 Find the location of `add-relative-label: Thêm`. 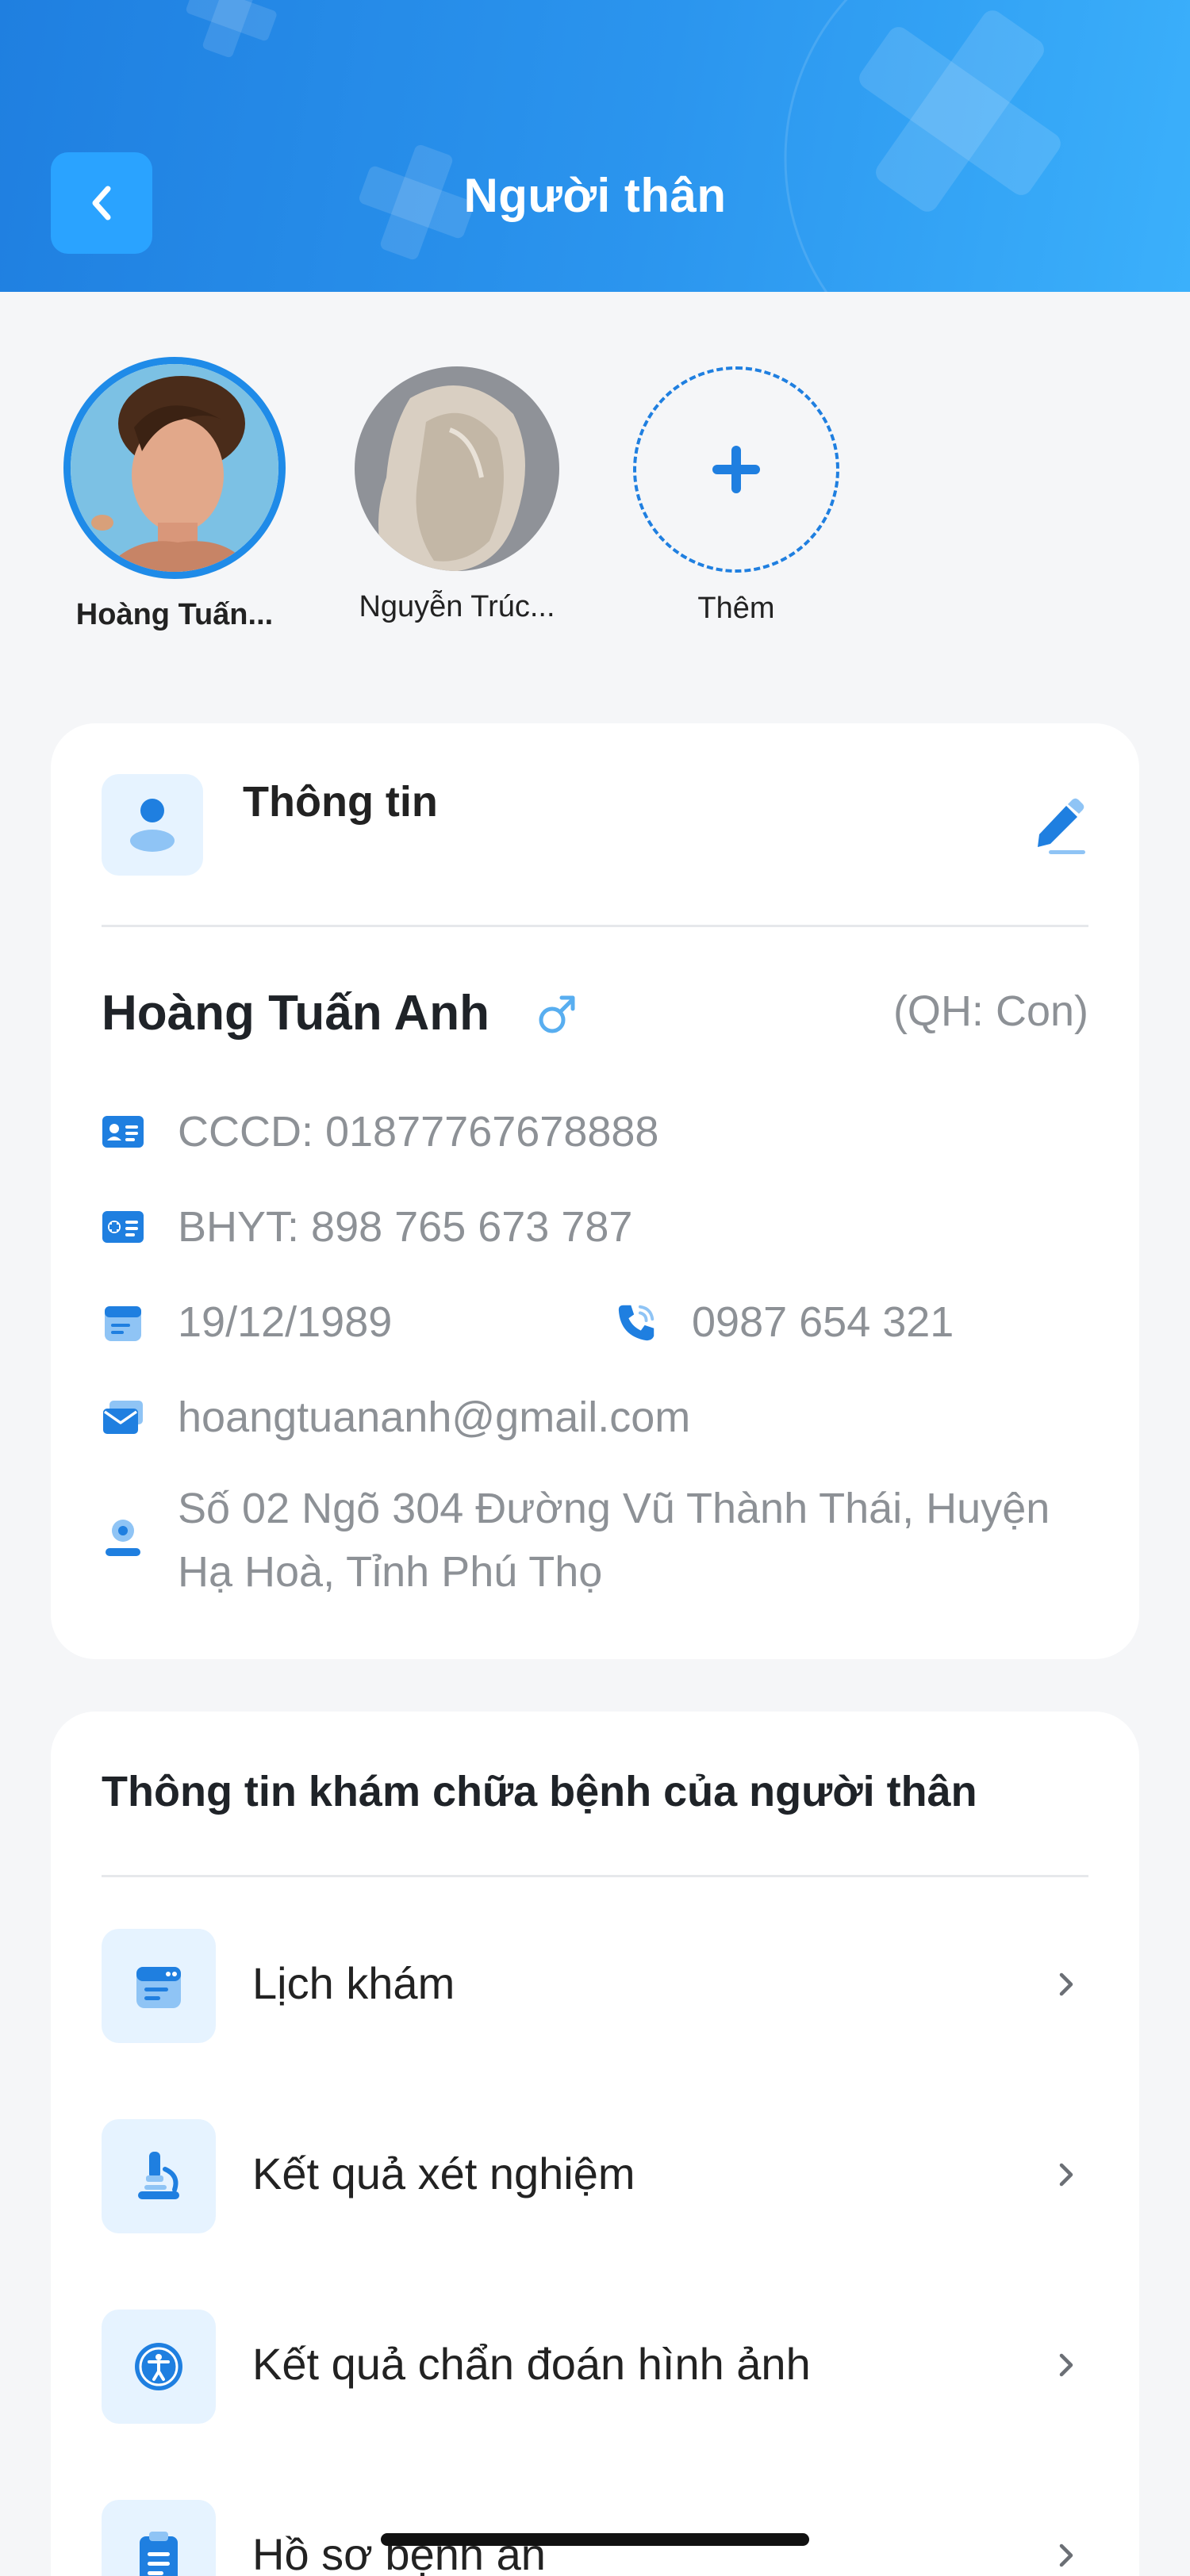

add-relative-label: Thêm is located at coordinates (736, 608).